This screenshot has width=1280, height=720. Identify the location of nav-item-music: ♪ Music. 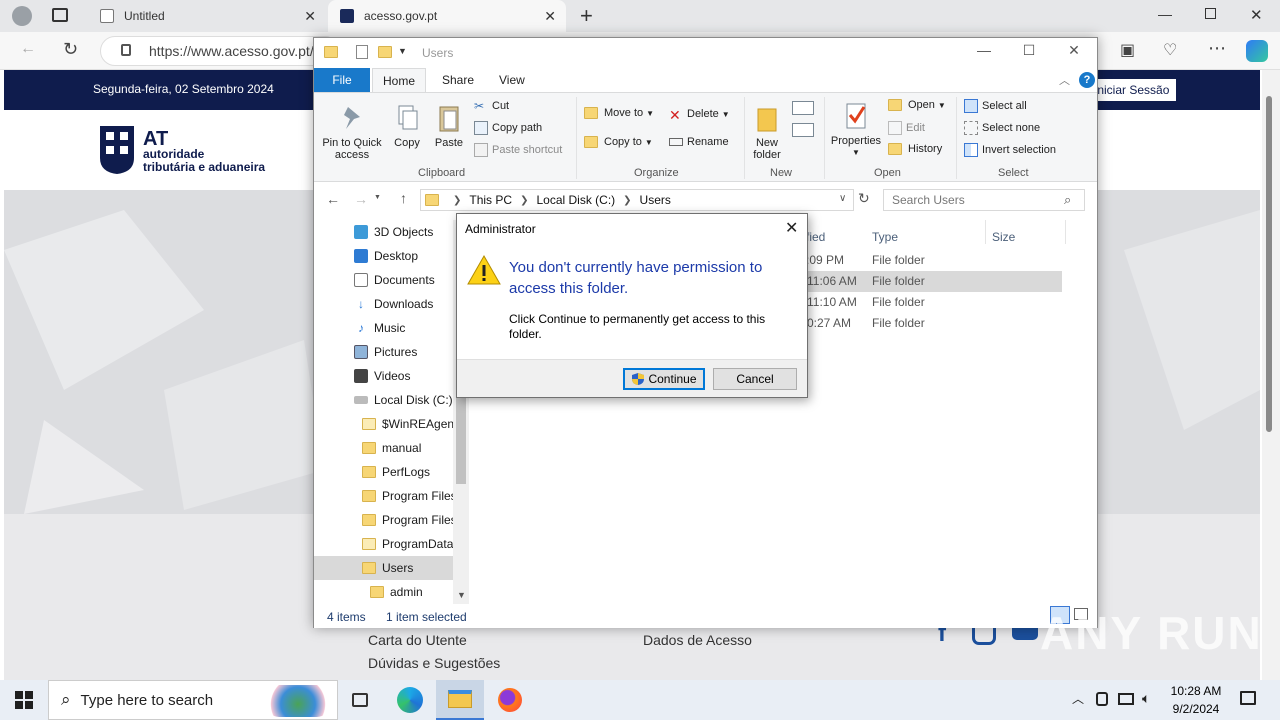
(379, 328).